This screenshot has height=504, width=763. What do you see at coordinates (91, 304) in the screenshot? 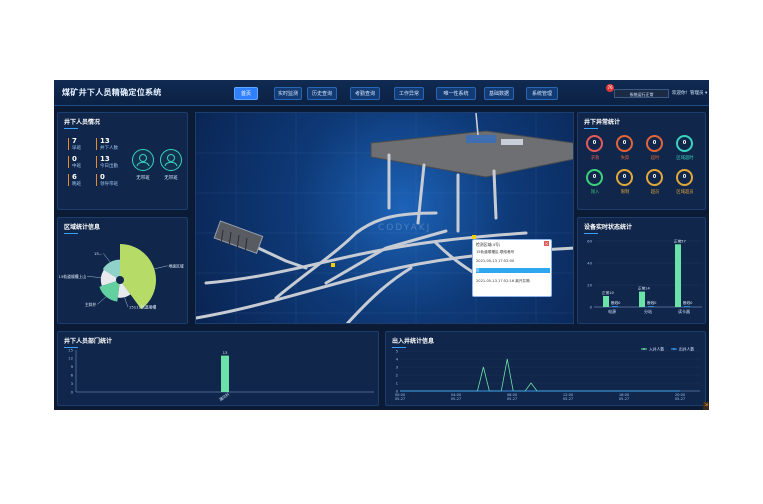
I see `pie-label: 主斜井` at bounding box center [91, 304].